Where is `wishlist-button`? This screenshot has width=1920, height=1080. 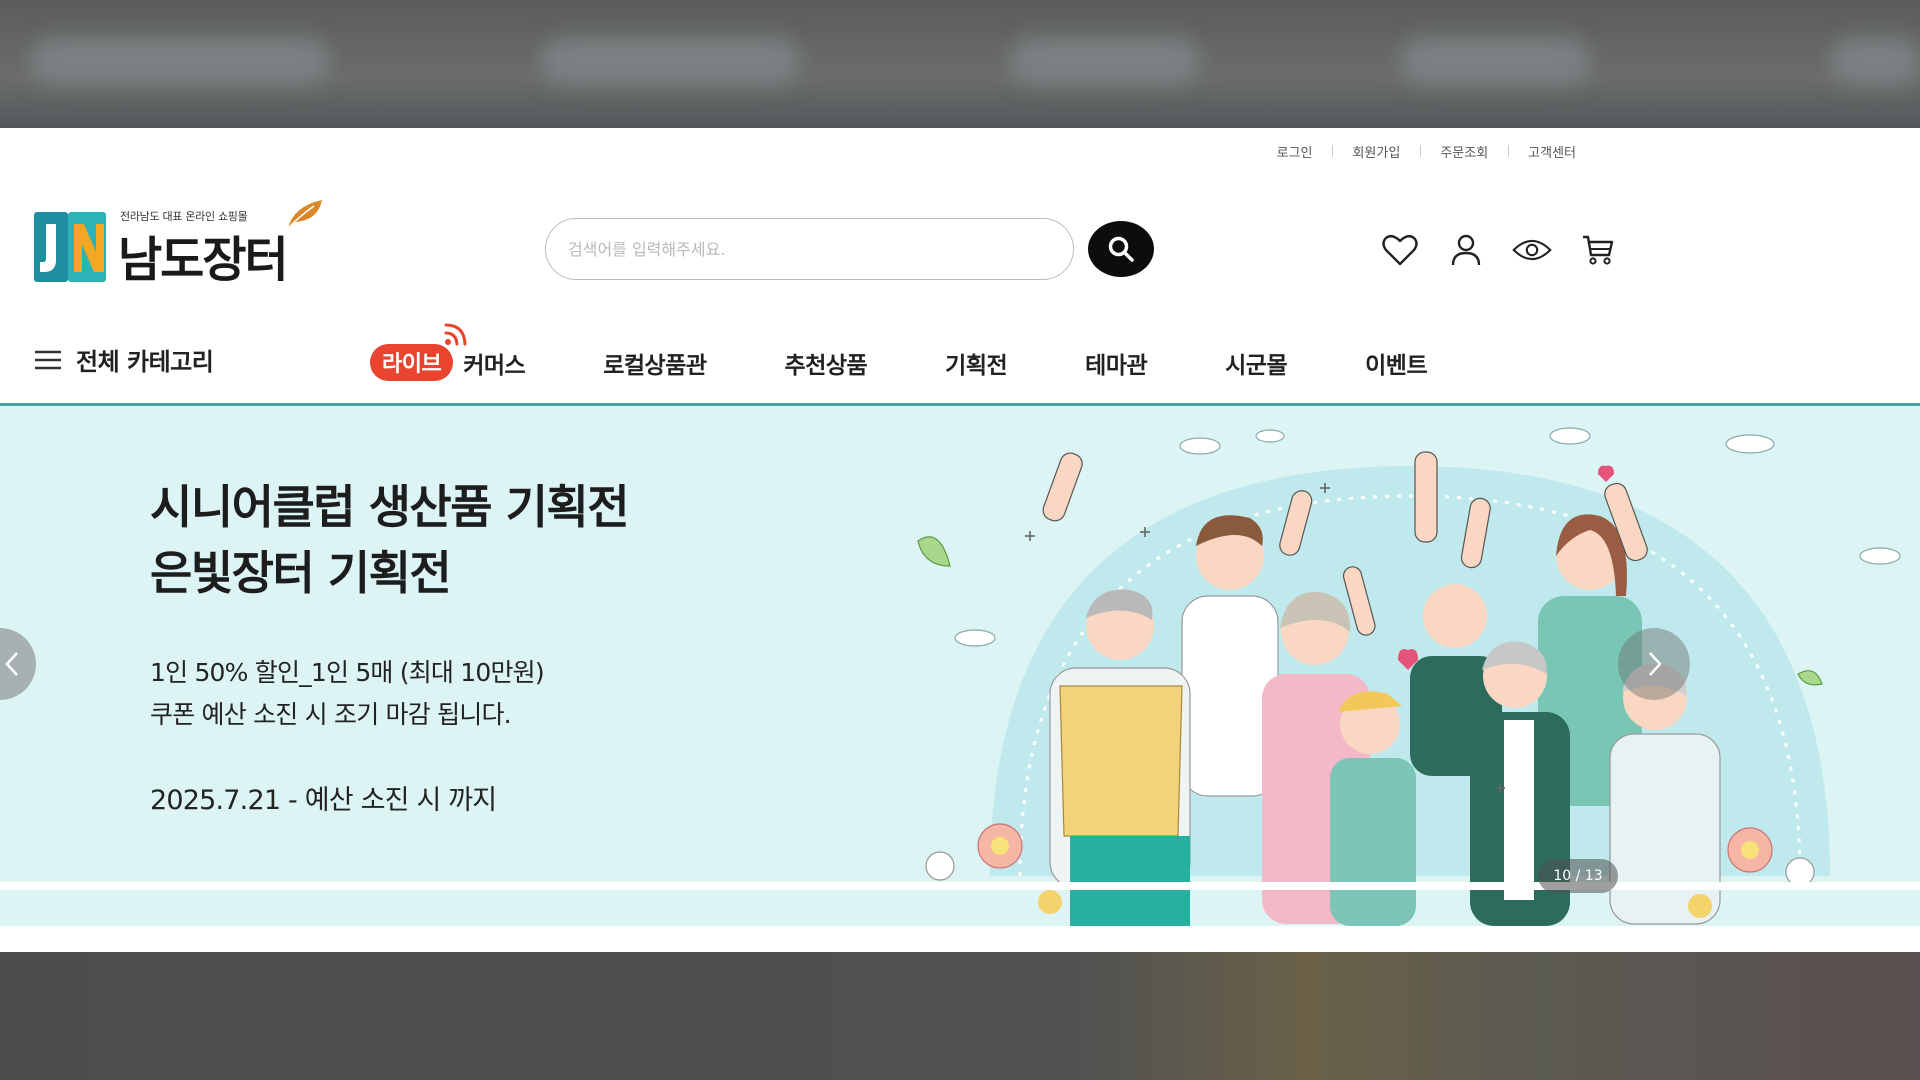 wishlist-button is located at coordinates (1400, 250).